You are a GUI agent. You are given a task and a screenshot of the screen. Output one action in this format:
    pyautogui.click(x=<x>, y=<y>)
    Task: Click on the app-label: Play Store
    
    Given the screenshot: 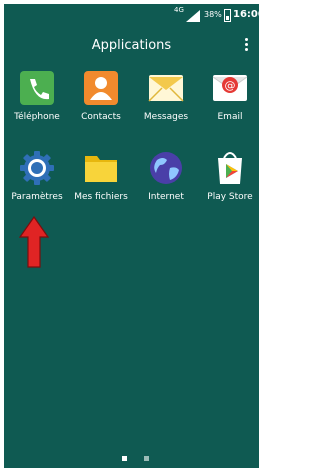 What is the action you would take?
    pyautogui.click(x=230, y=197)
    